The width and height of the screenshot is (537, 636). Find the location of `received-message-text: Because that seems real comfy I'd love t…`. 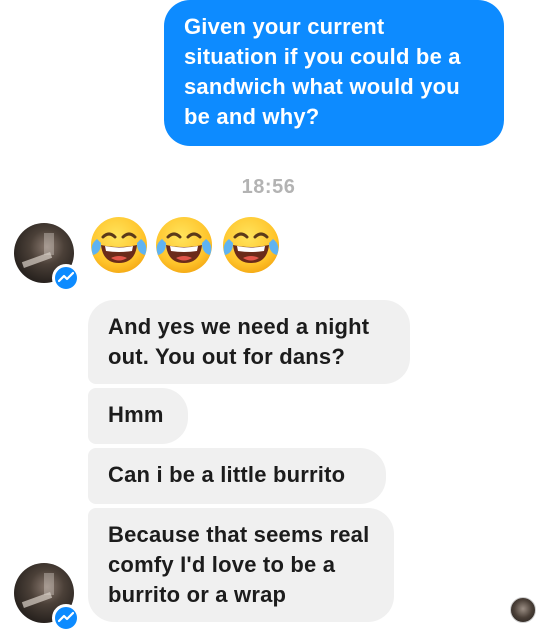

received-message-text: Because that seems real comfy I'd love t… is located at coordinates (239, 564).